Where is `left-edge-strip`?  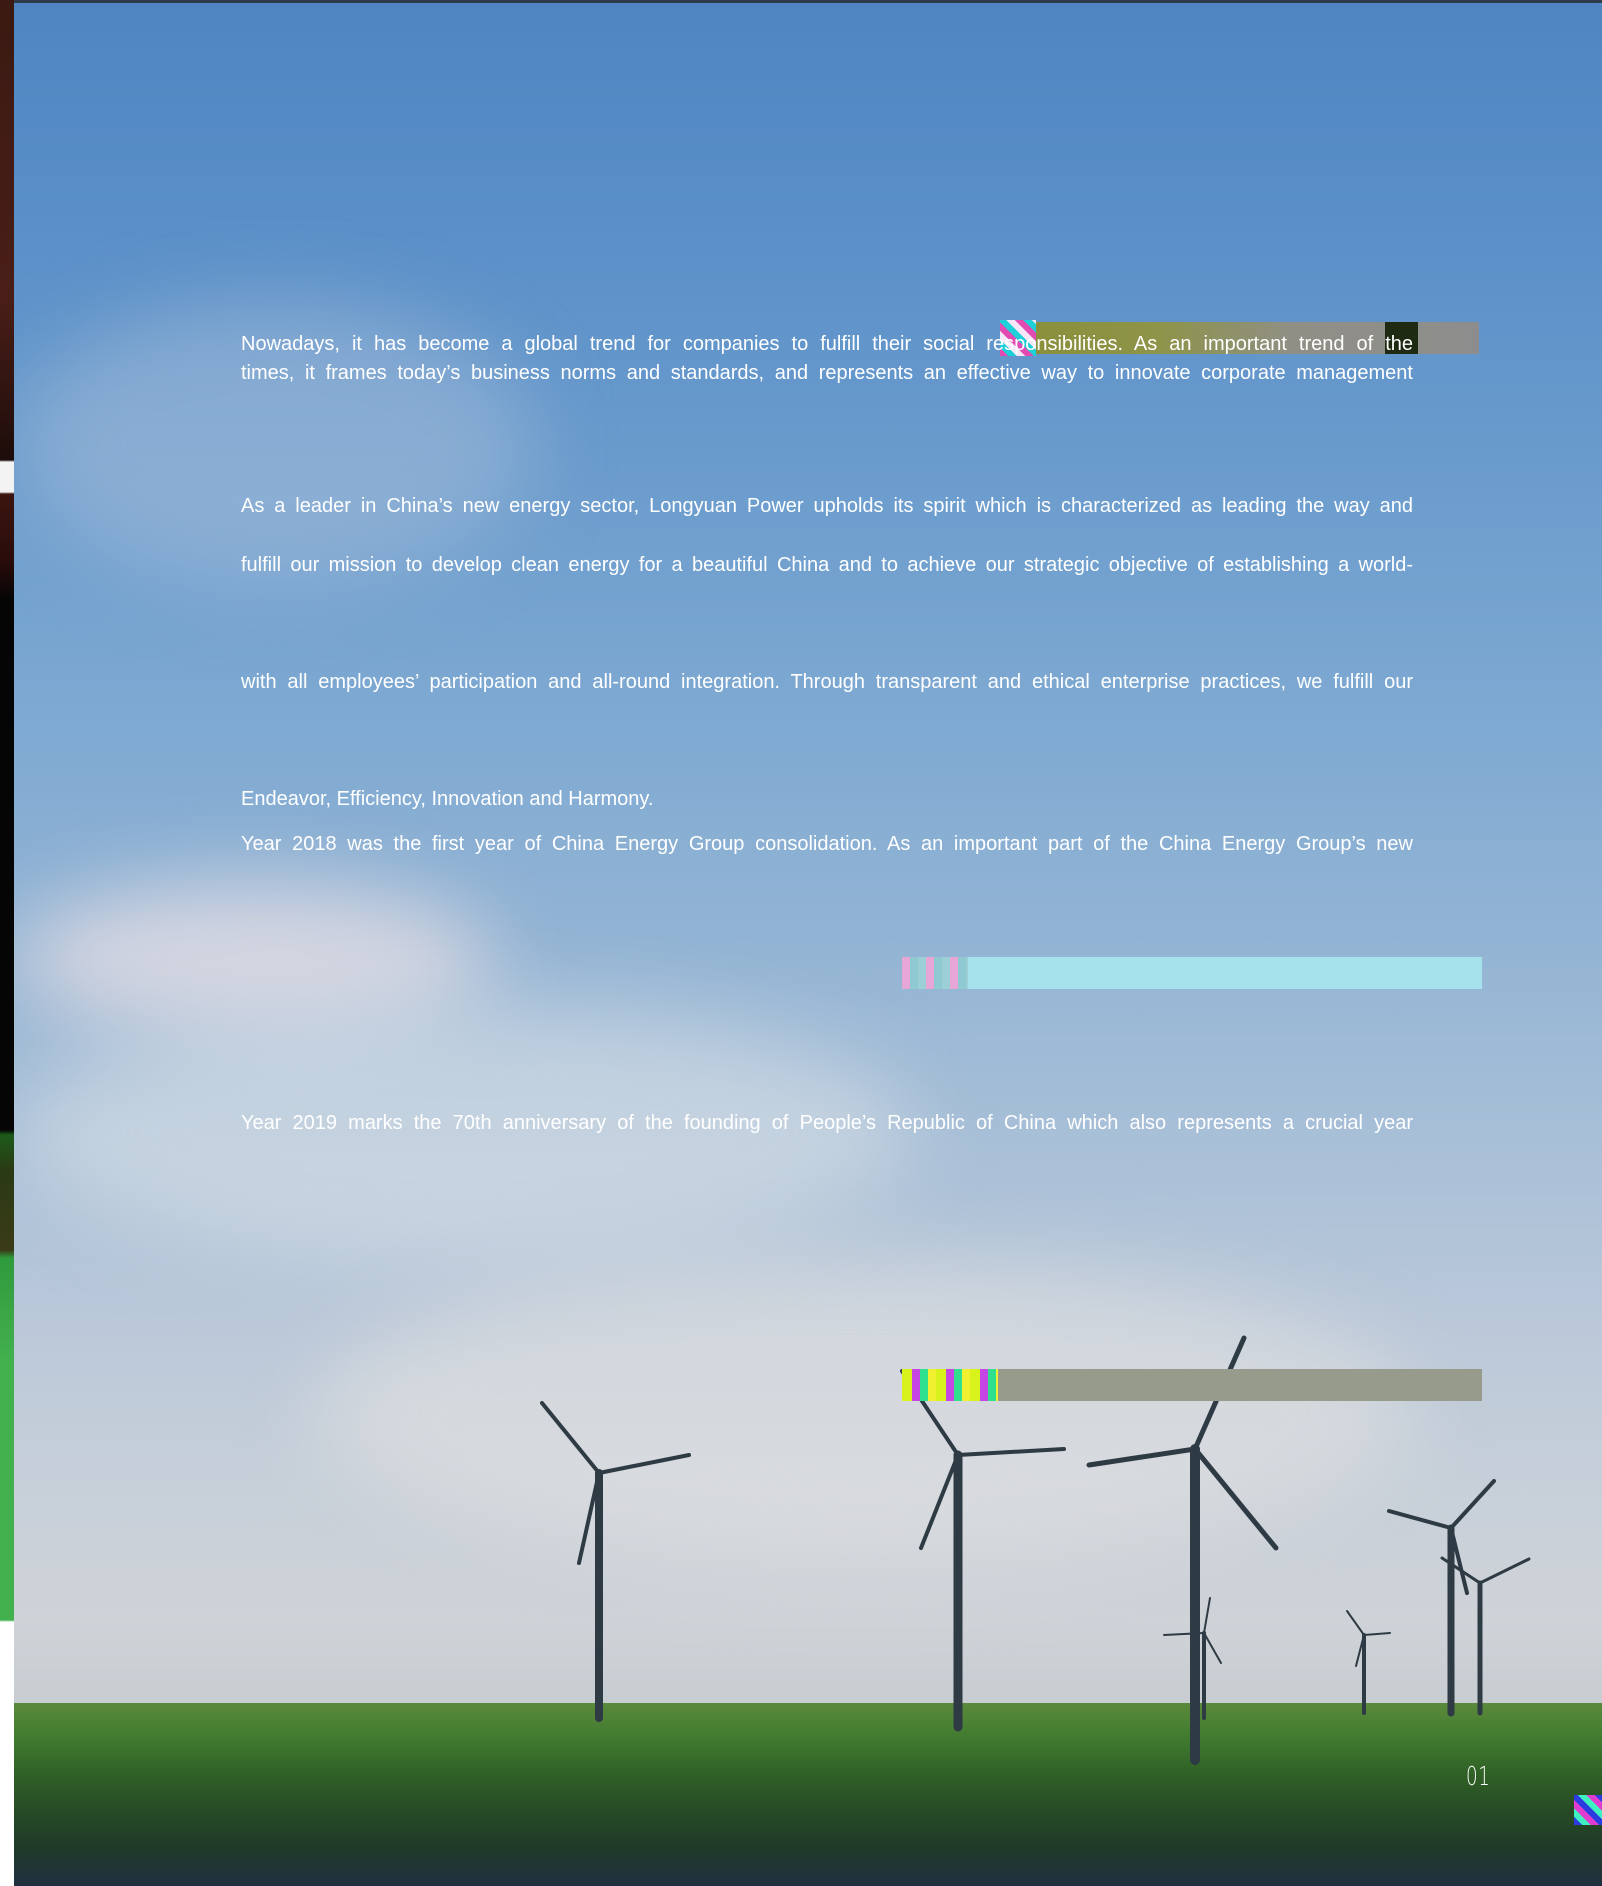 left-edge-strip is located at coordinates (7, 943).